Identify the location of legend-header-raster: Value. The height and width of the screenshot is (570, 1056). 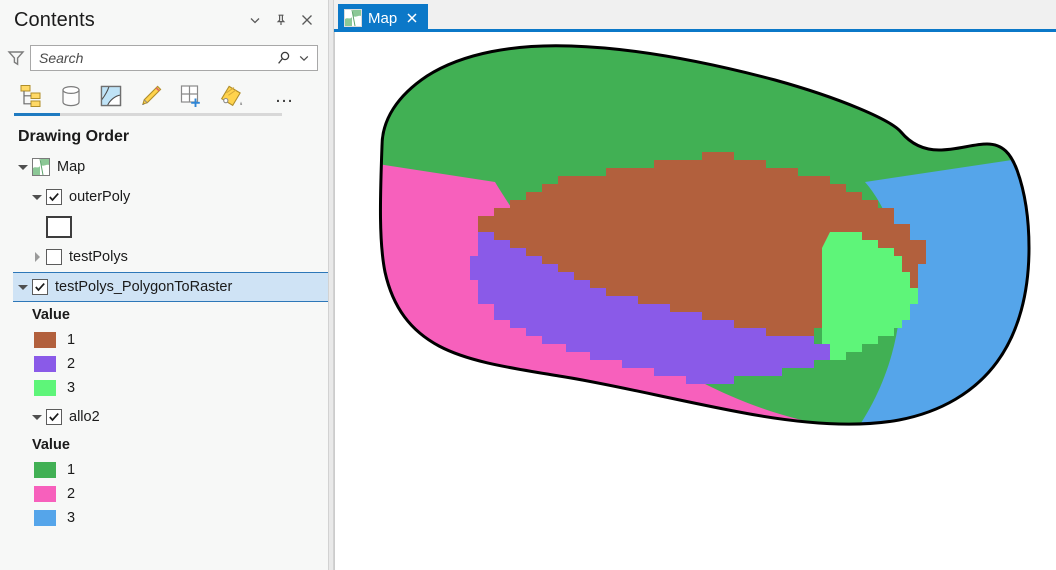
(51, 315).